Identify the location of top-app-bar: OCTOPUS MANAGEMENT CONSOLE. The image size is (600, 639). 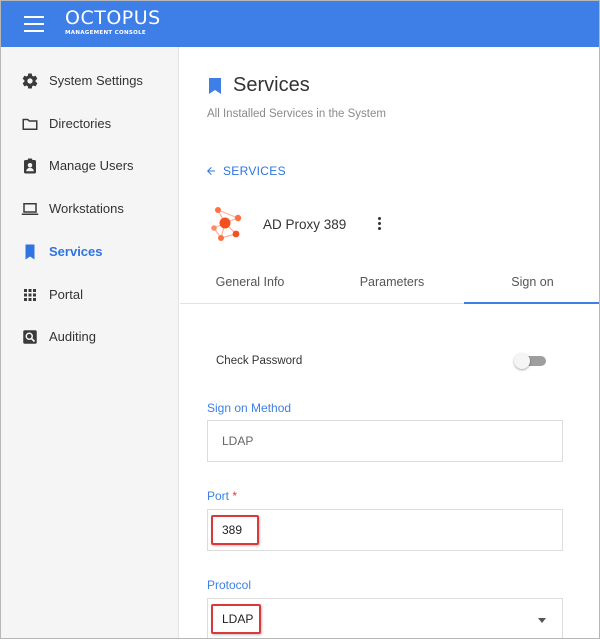
(300, 24).